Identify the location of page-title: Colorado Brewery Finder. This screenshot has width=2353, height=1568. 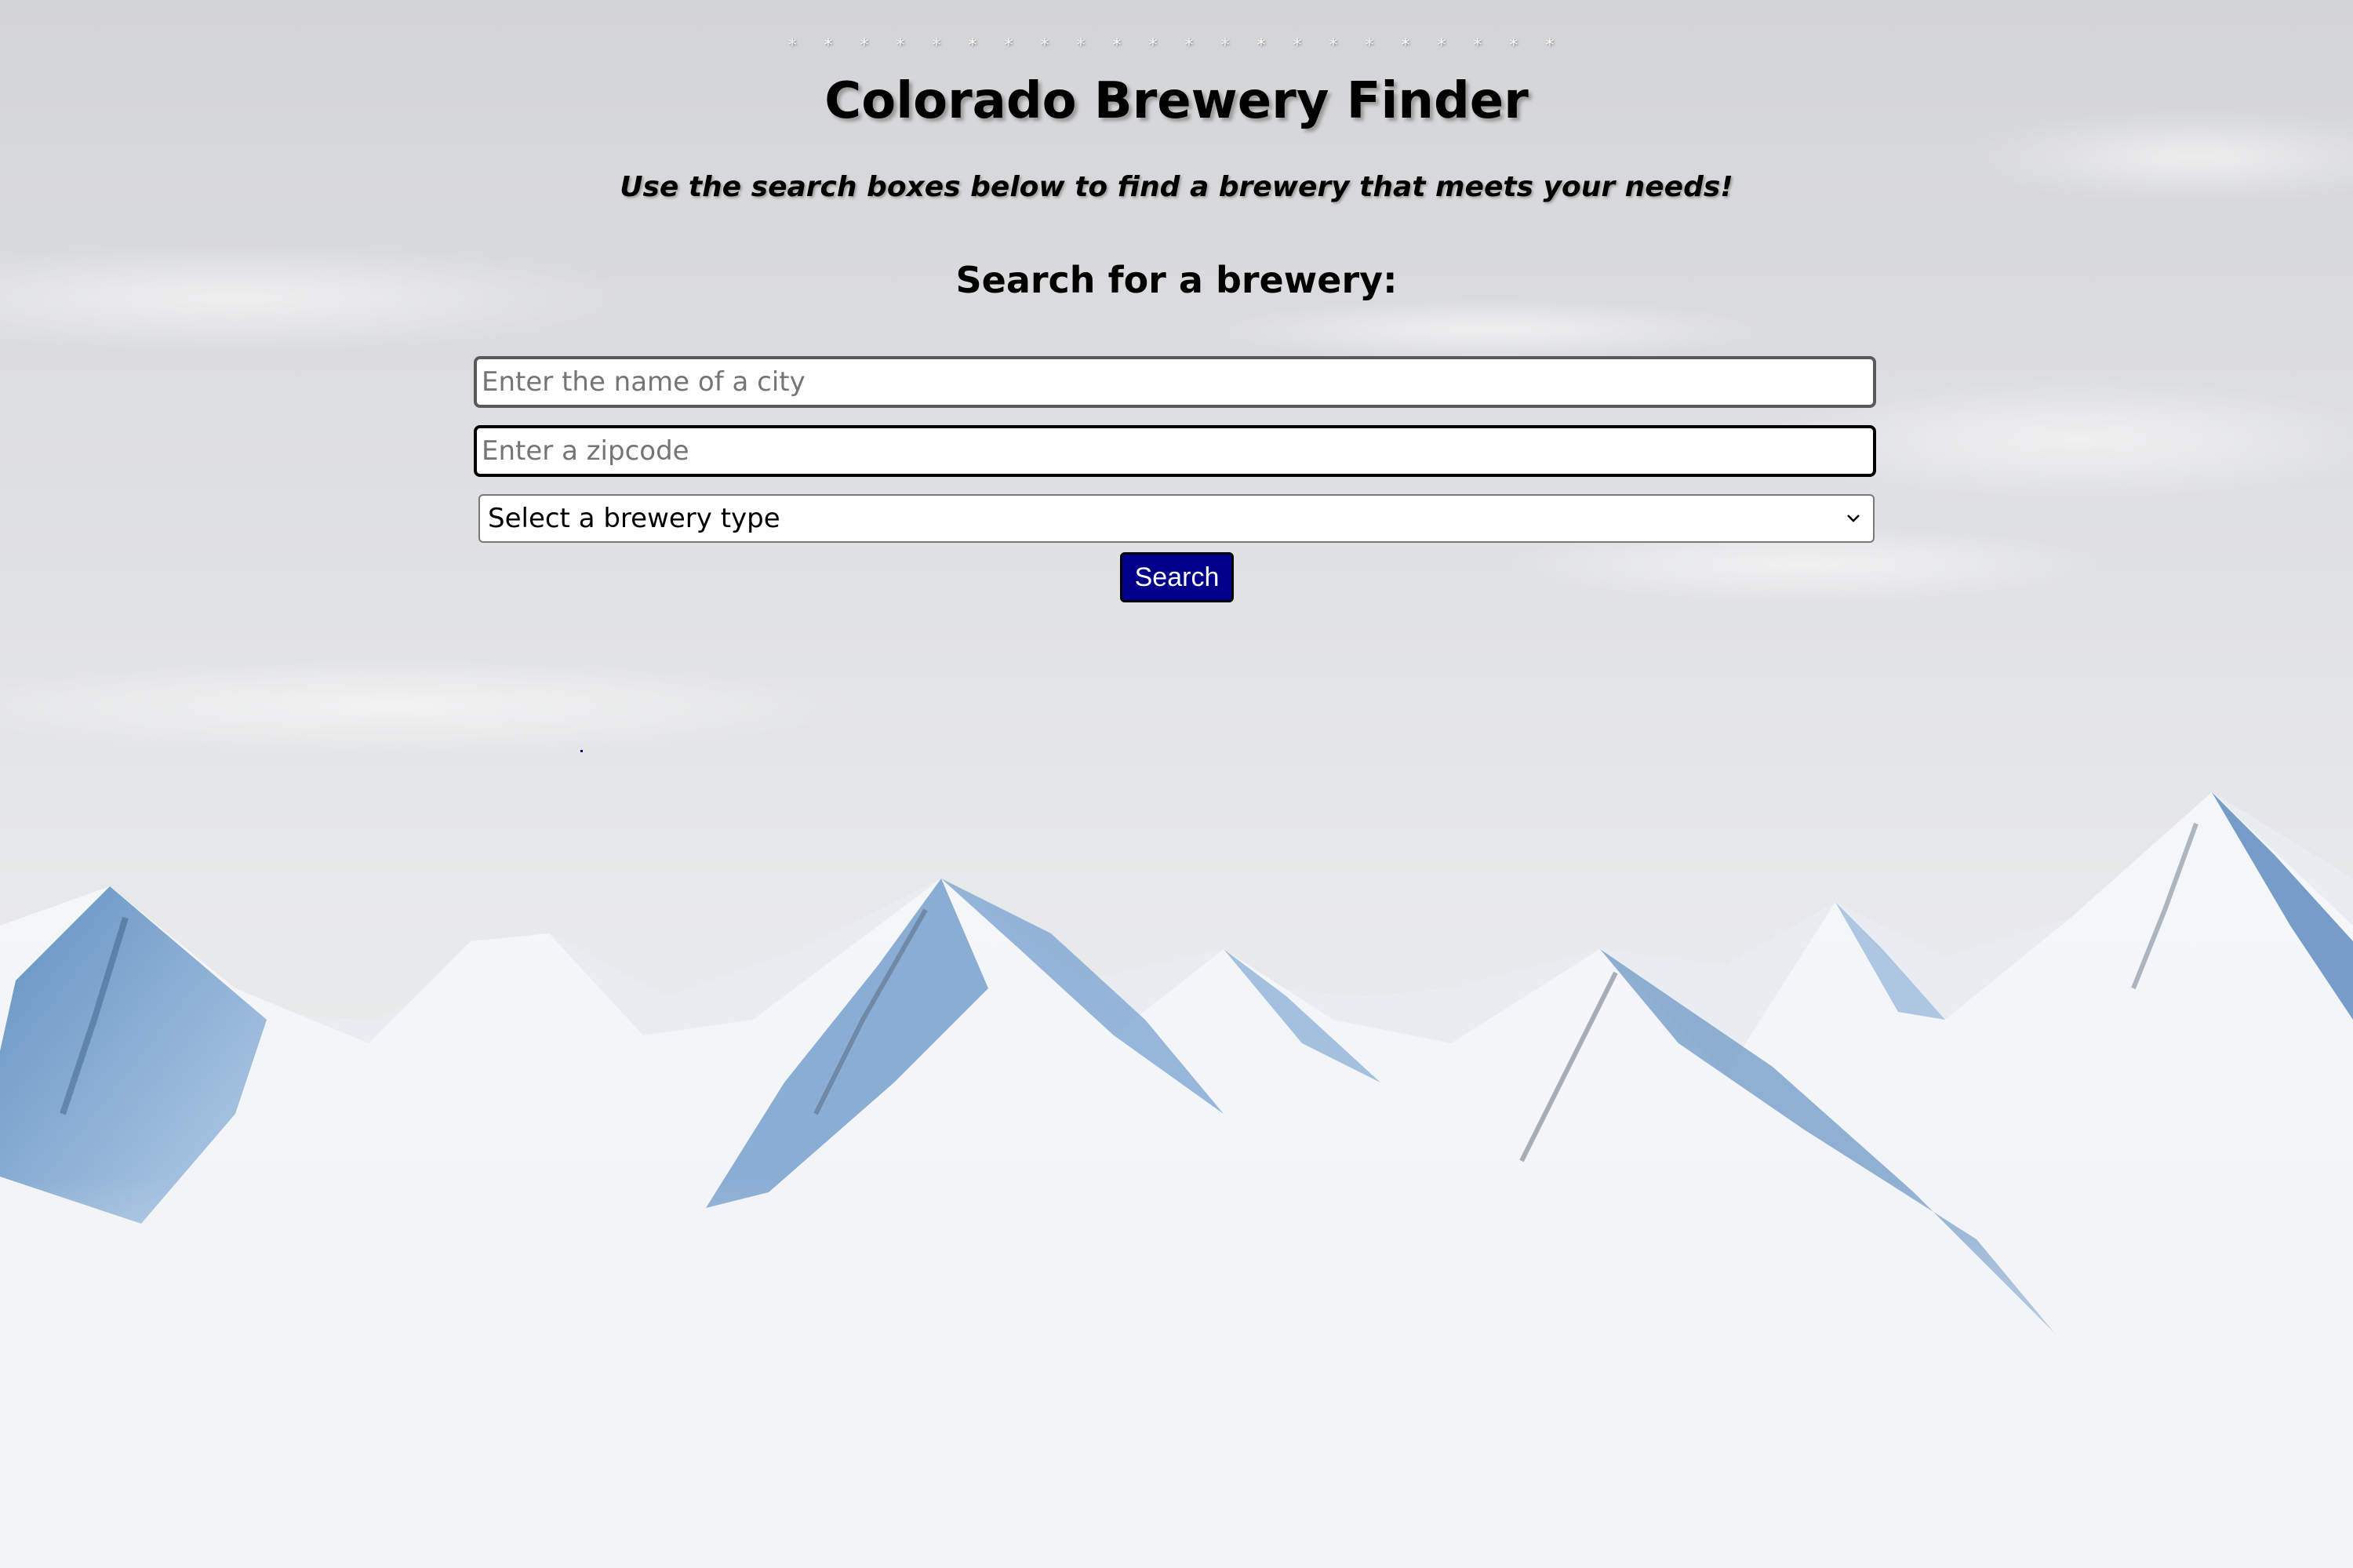
(1176, 101).